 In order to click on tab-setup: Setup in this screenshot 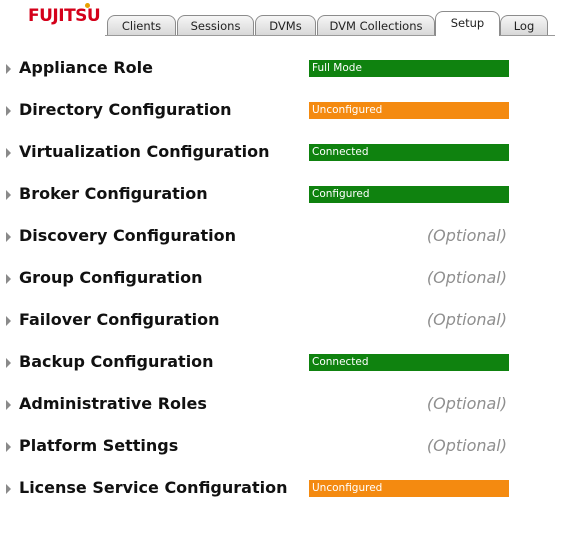, I will do `click(467, 23)`.